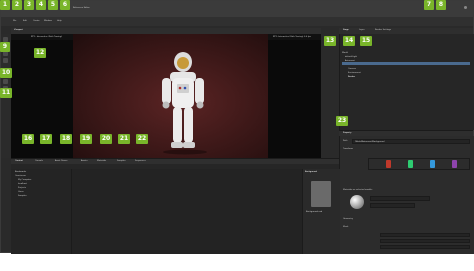  Describe the element at coordinates (29, 5) in the screenshot. I see `callout-3: 3` at that location.